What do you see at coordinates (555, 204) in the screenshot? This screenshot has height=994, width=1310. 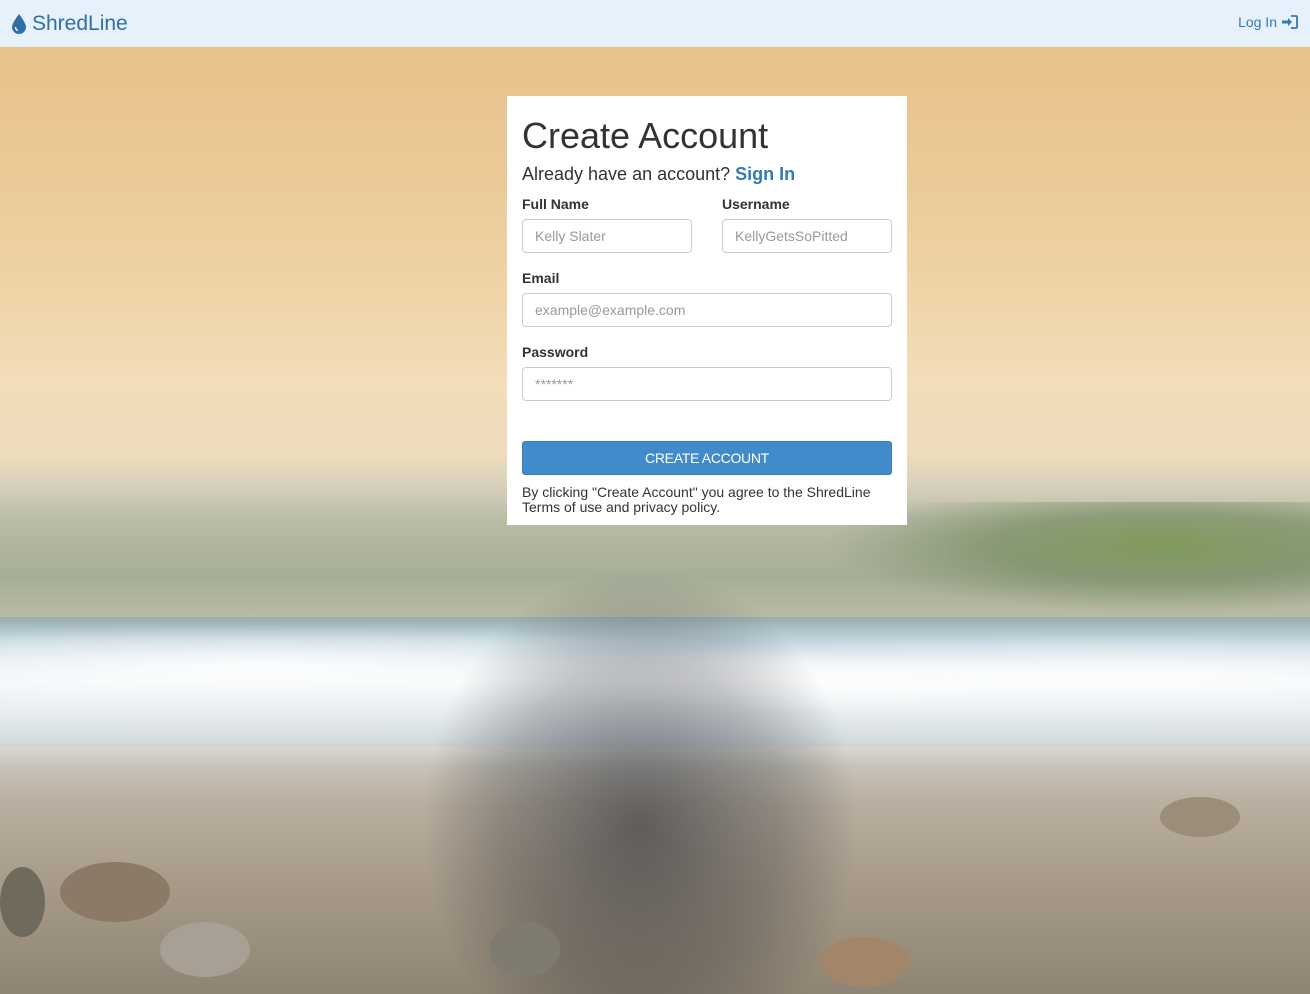 I see `full-name-label: Full Name` at bounding box center [555, 204].